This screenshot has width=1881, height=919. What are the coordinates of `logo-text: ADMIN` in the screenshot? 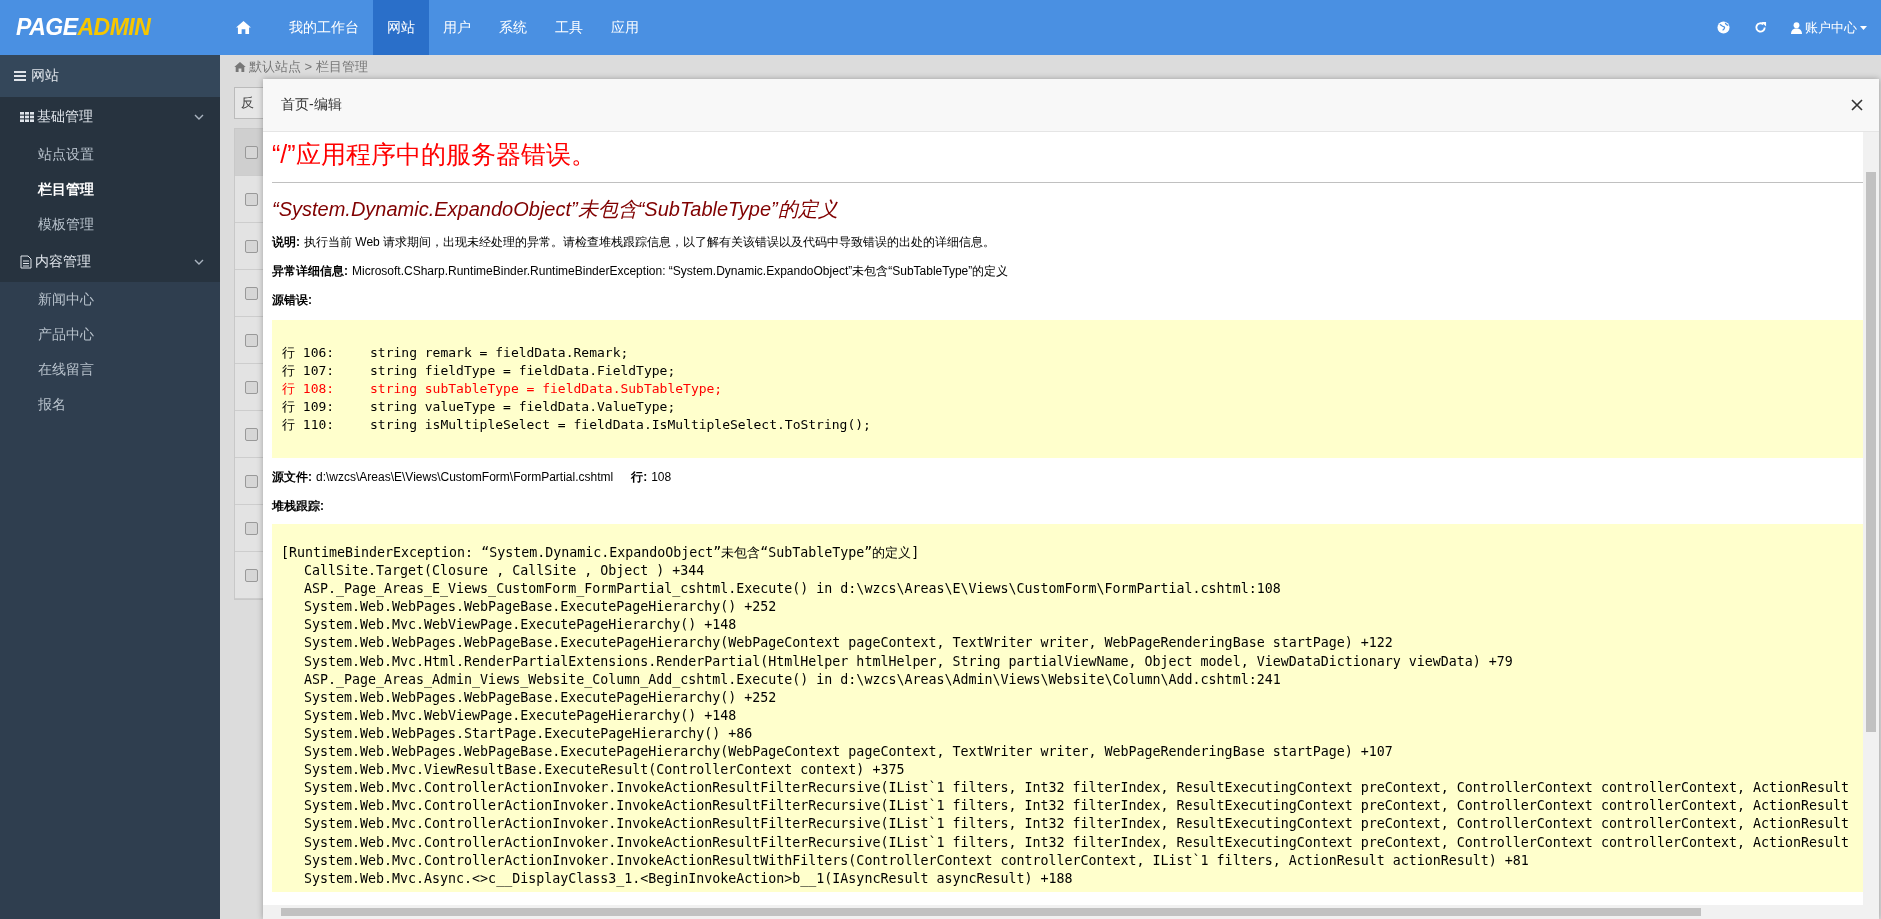 It's located at (114, 27).